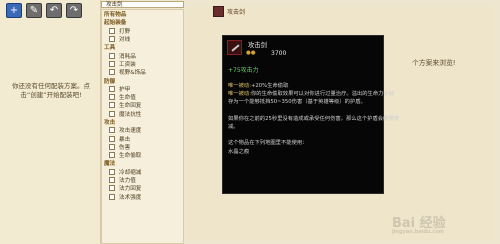 This screenshot has height=244, width=500. I want to click on category-header: 所有物品, so click(142, 14).